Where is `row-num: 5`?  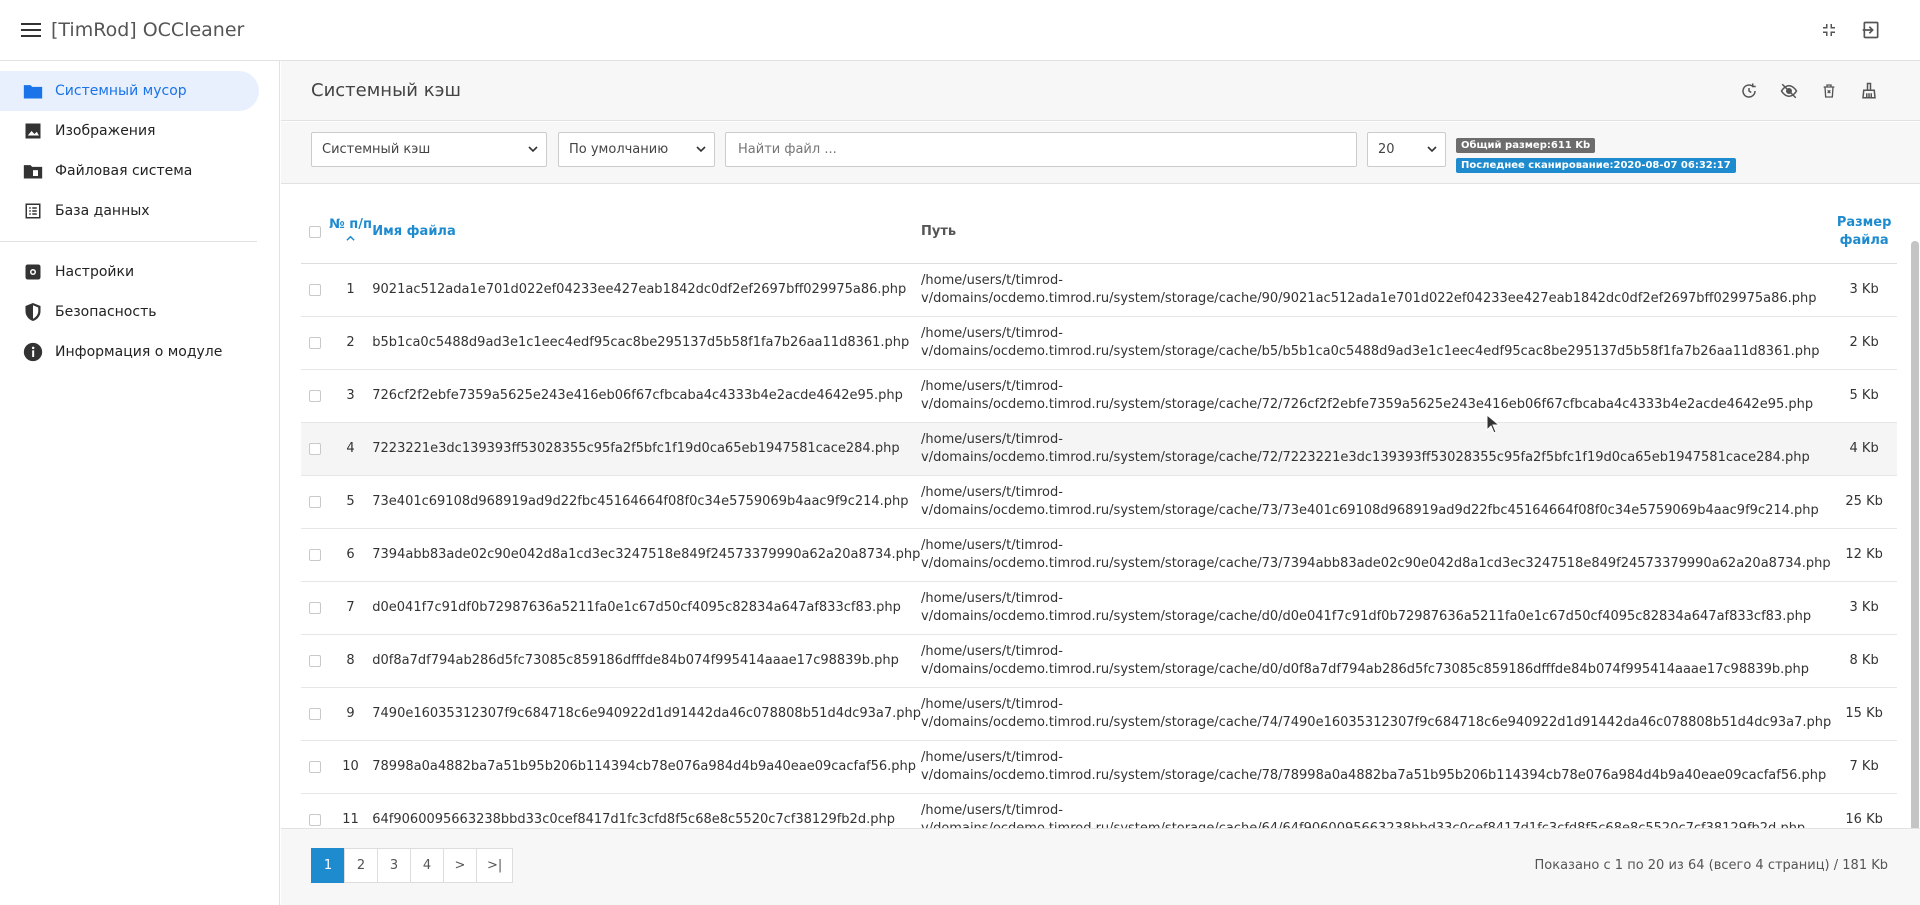
row-num: 5 is located at coordinates (350, 502).